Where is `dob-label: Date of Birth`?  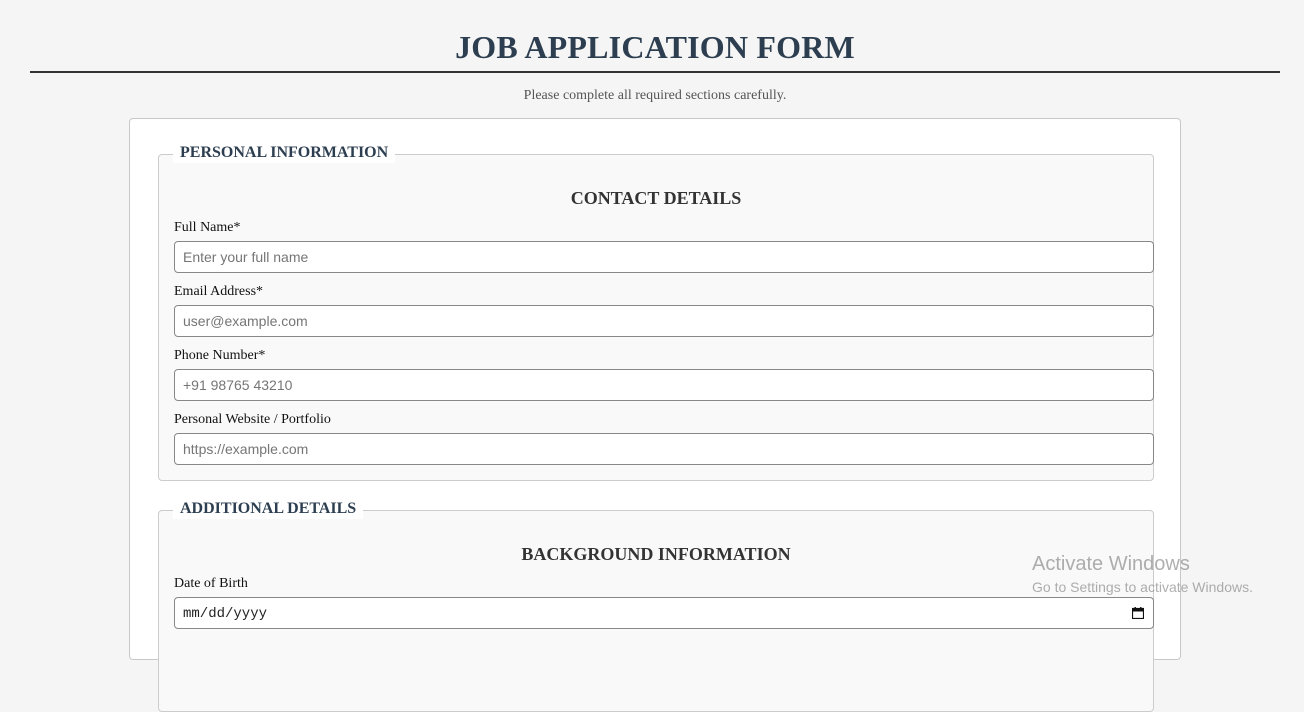 dob-label: Date of Birth is located at coordinates (211, 583).